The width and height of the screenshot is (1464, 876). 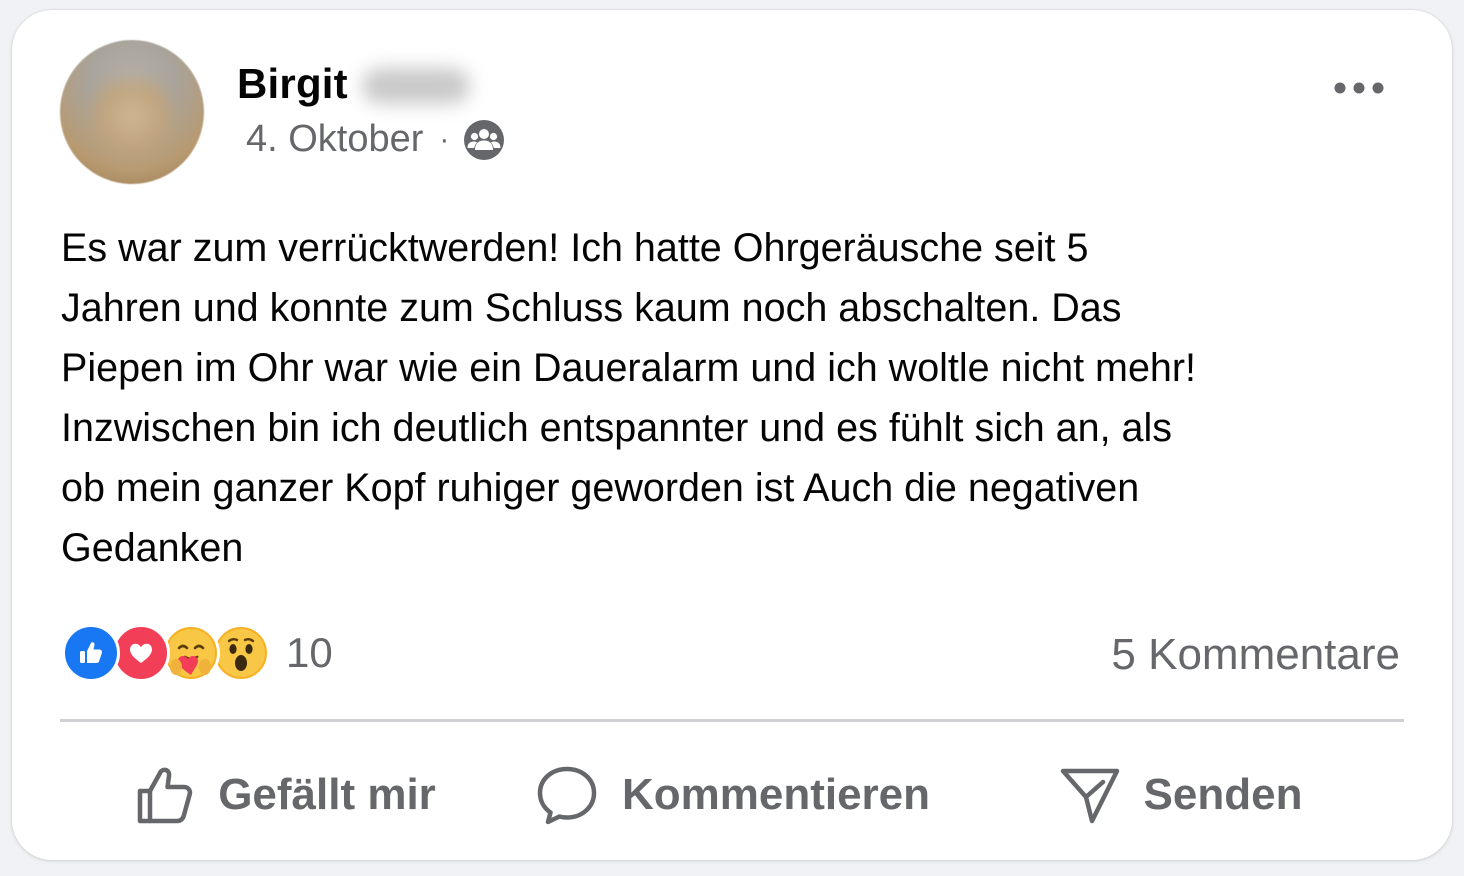 What do you see at coordinates (776, 794) in the screenshot?
I see `comment-button-label: Kommentieren` at bounding box center [776, 794].